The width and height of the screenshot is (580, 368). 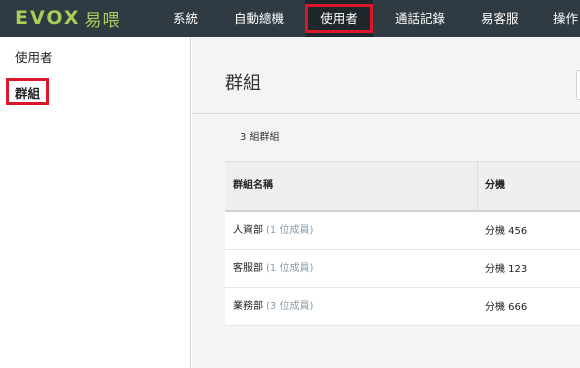 I want to click on header-extension: 分機, so click(x=495, y=186).